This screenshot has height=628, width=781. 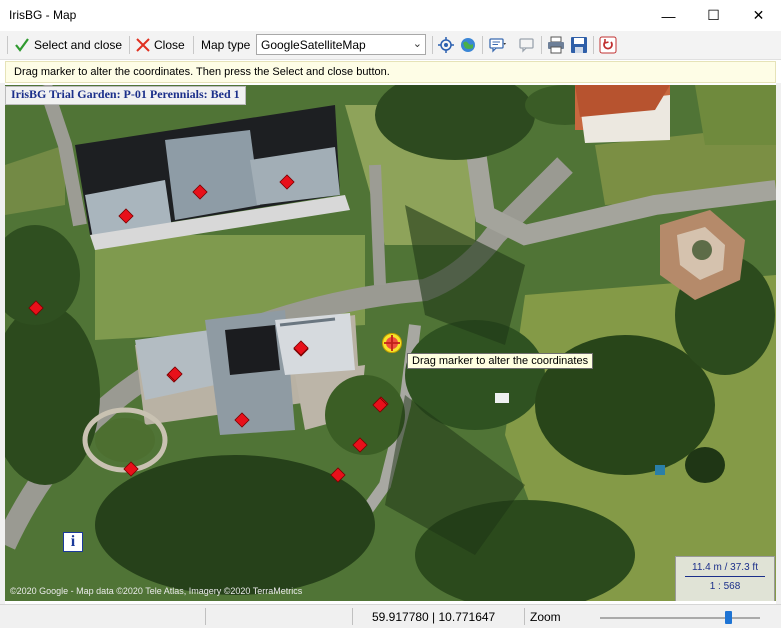 I want to click on chevron-down-icon: ⌄, so click(x=417, y=44).